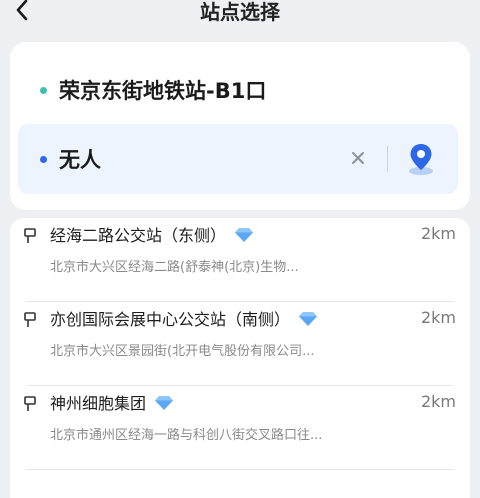  What do you see at coordinates (80, 160) in the screenshot?
I see `end-station-label: 无人` at bounding box center [80, 160].